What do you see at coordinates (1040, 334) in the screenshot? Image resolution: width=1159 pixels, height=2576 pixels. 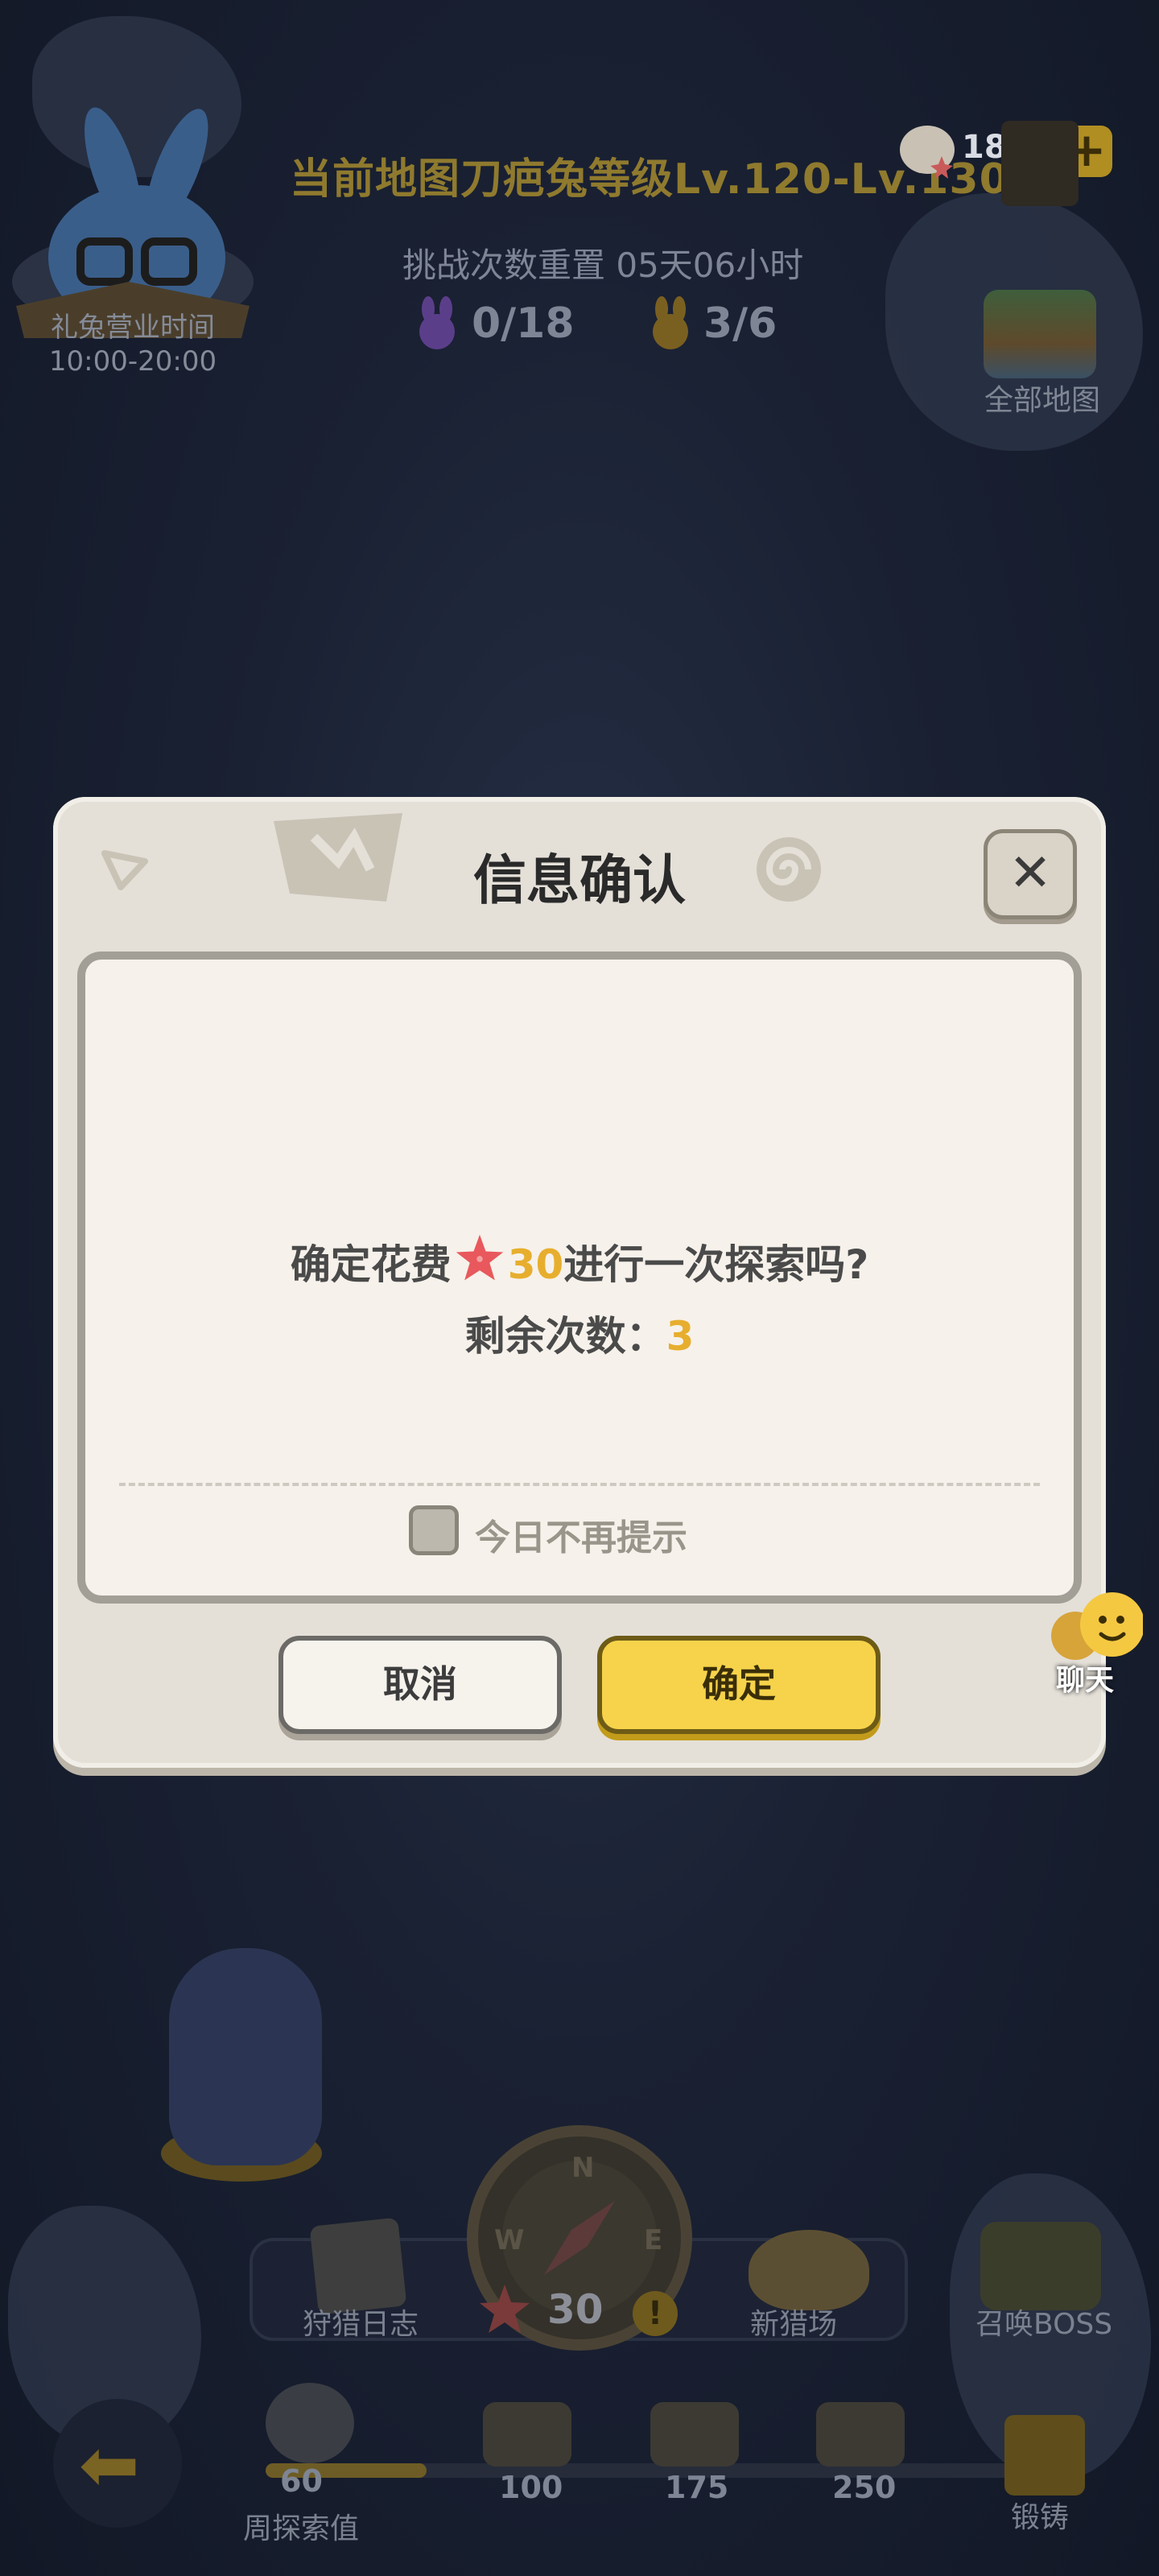 I see `world-map-icon` at bounding box center [1040, 334].